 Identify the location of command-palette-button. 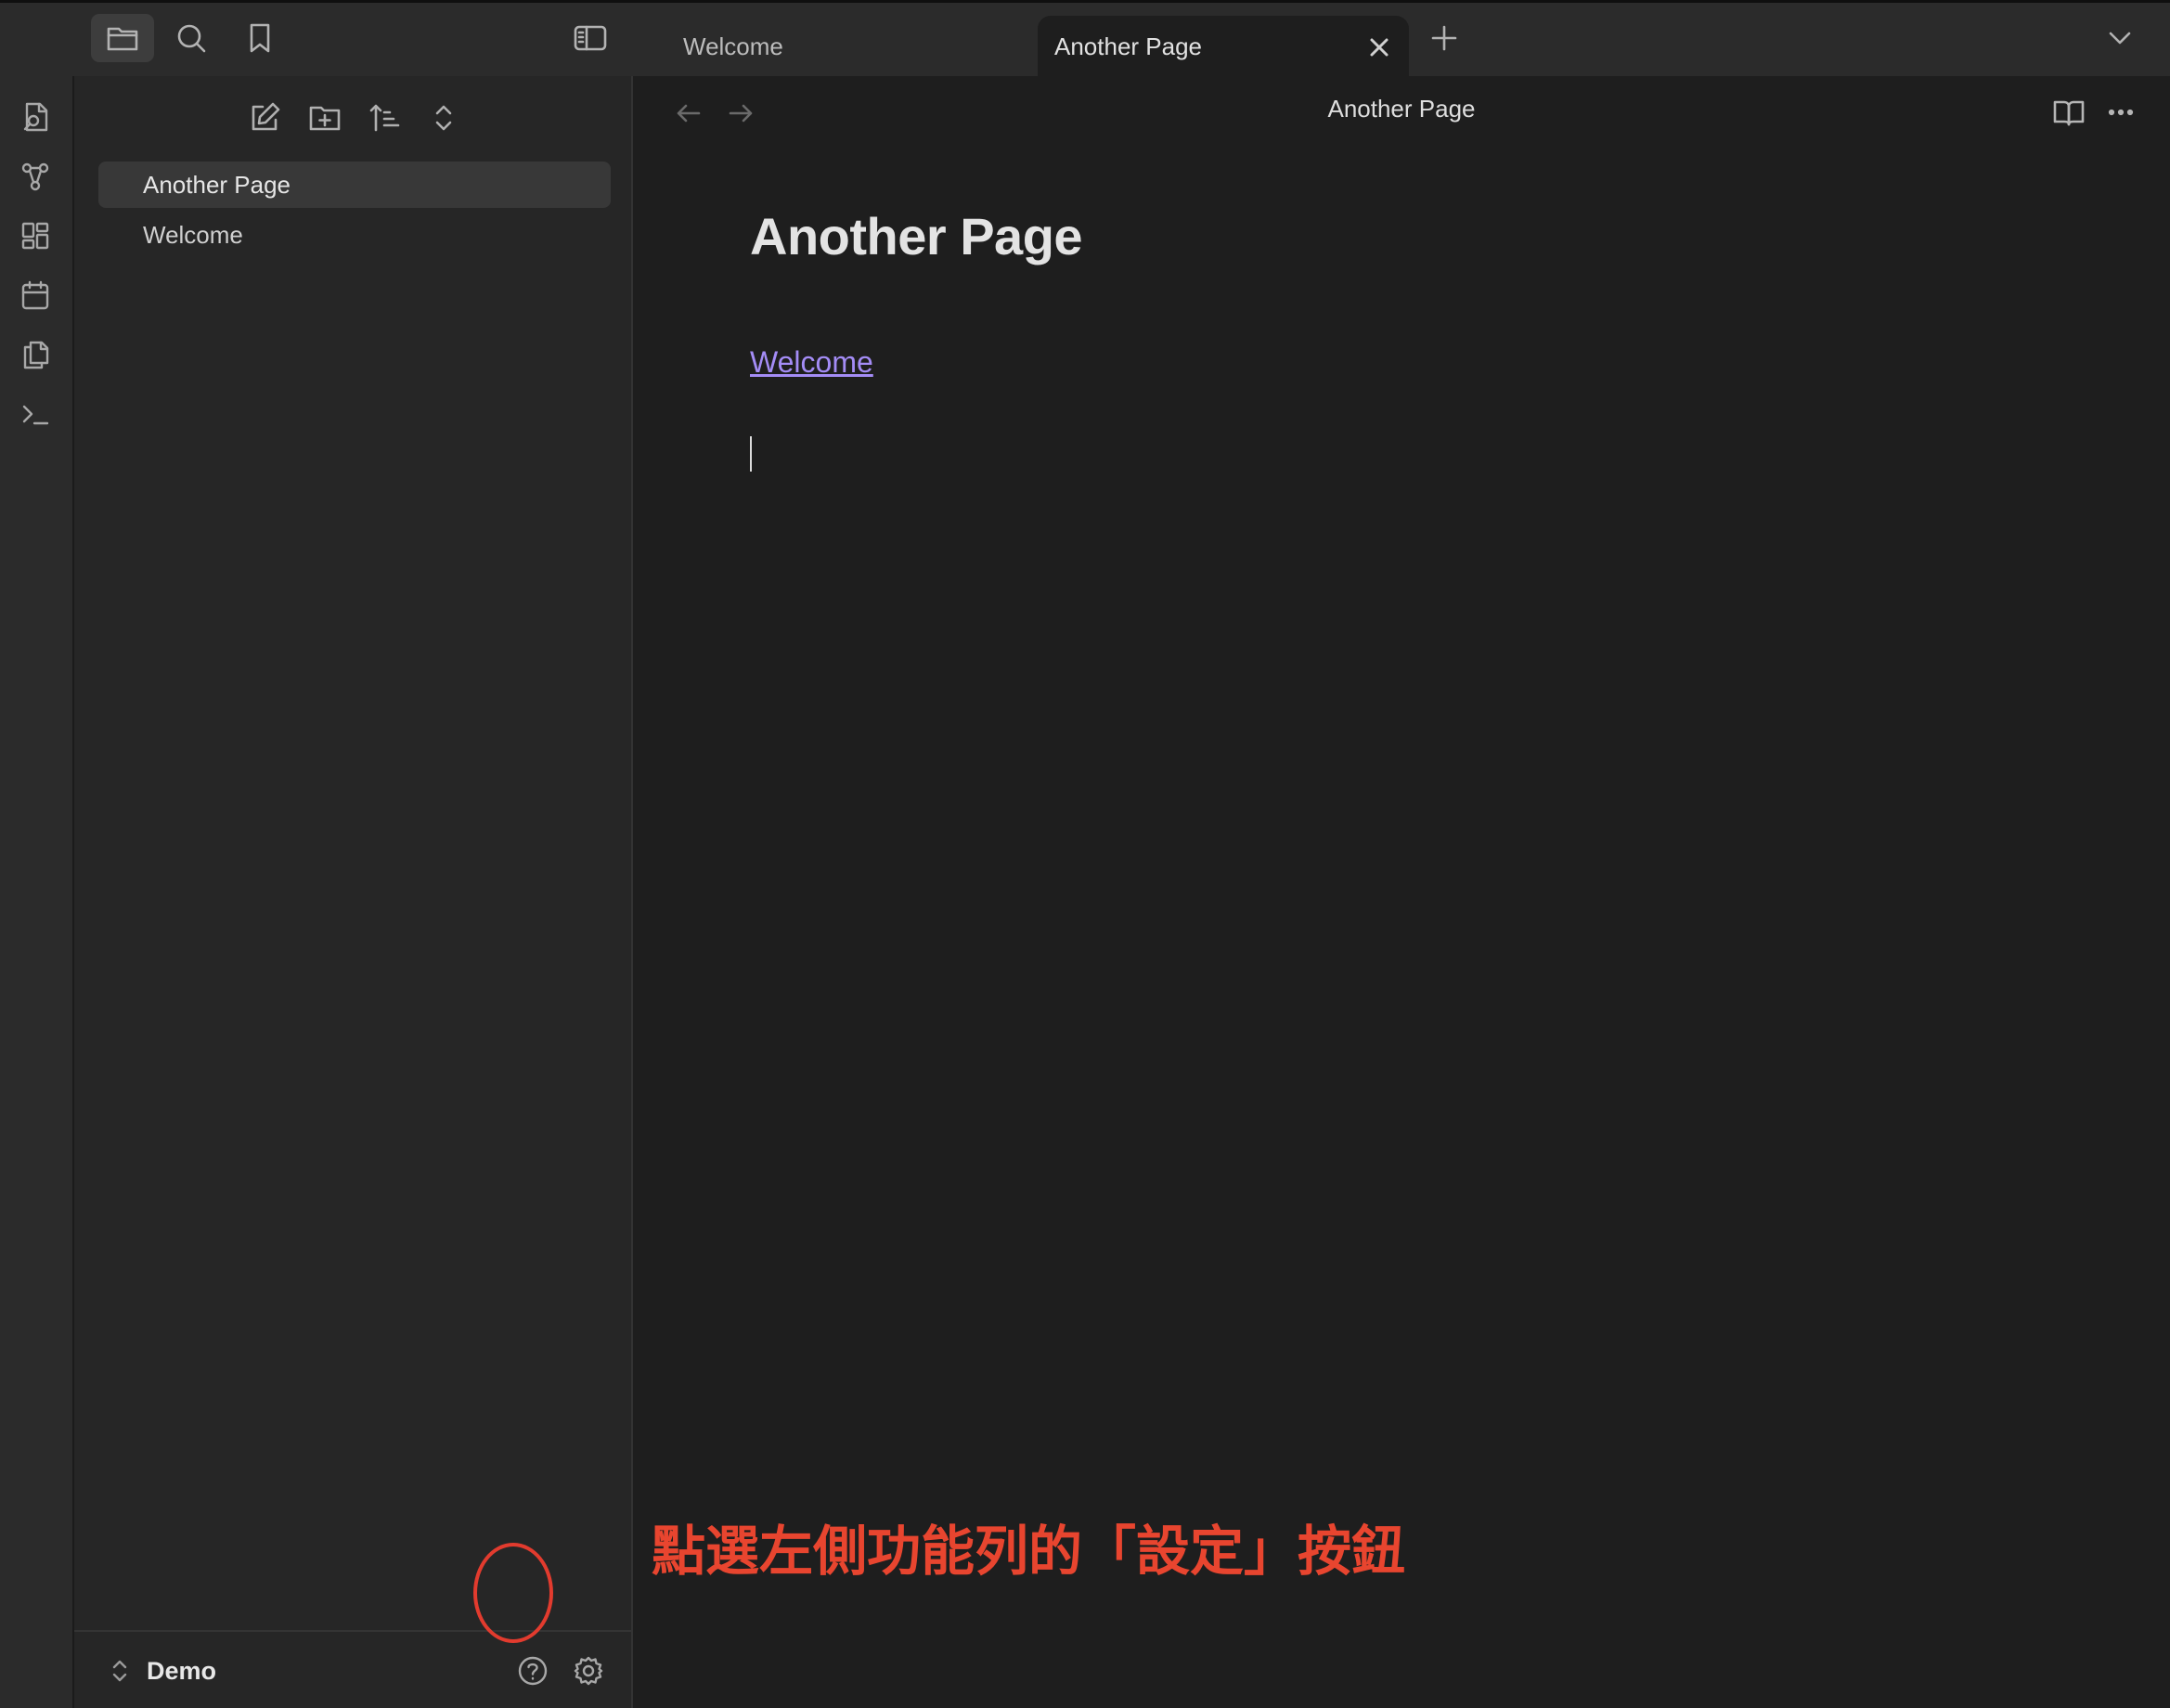
(35, 414).